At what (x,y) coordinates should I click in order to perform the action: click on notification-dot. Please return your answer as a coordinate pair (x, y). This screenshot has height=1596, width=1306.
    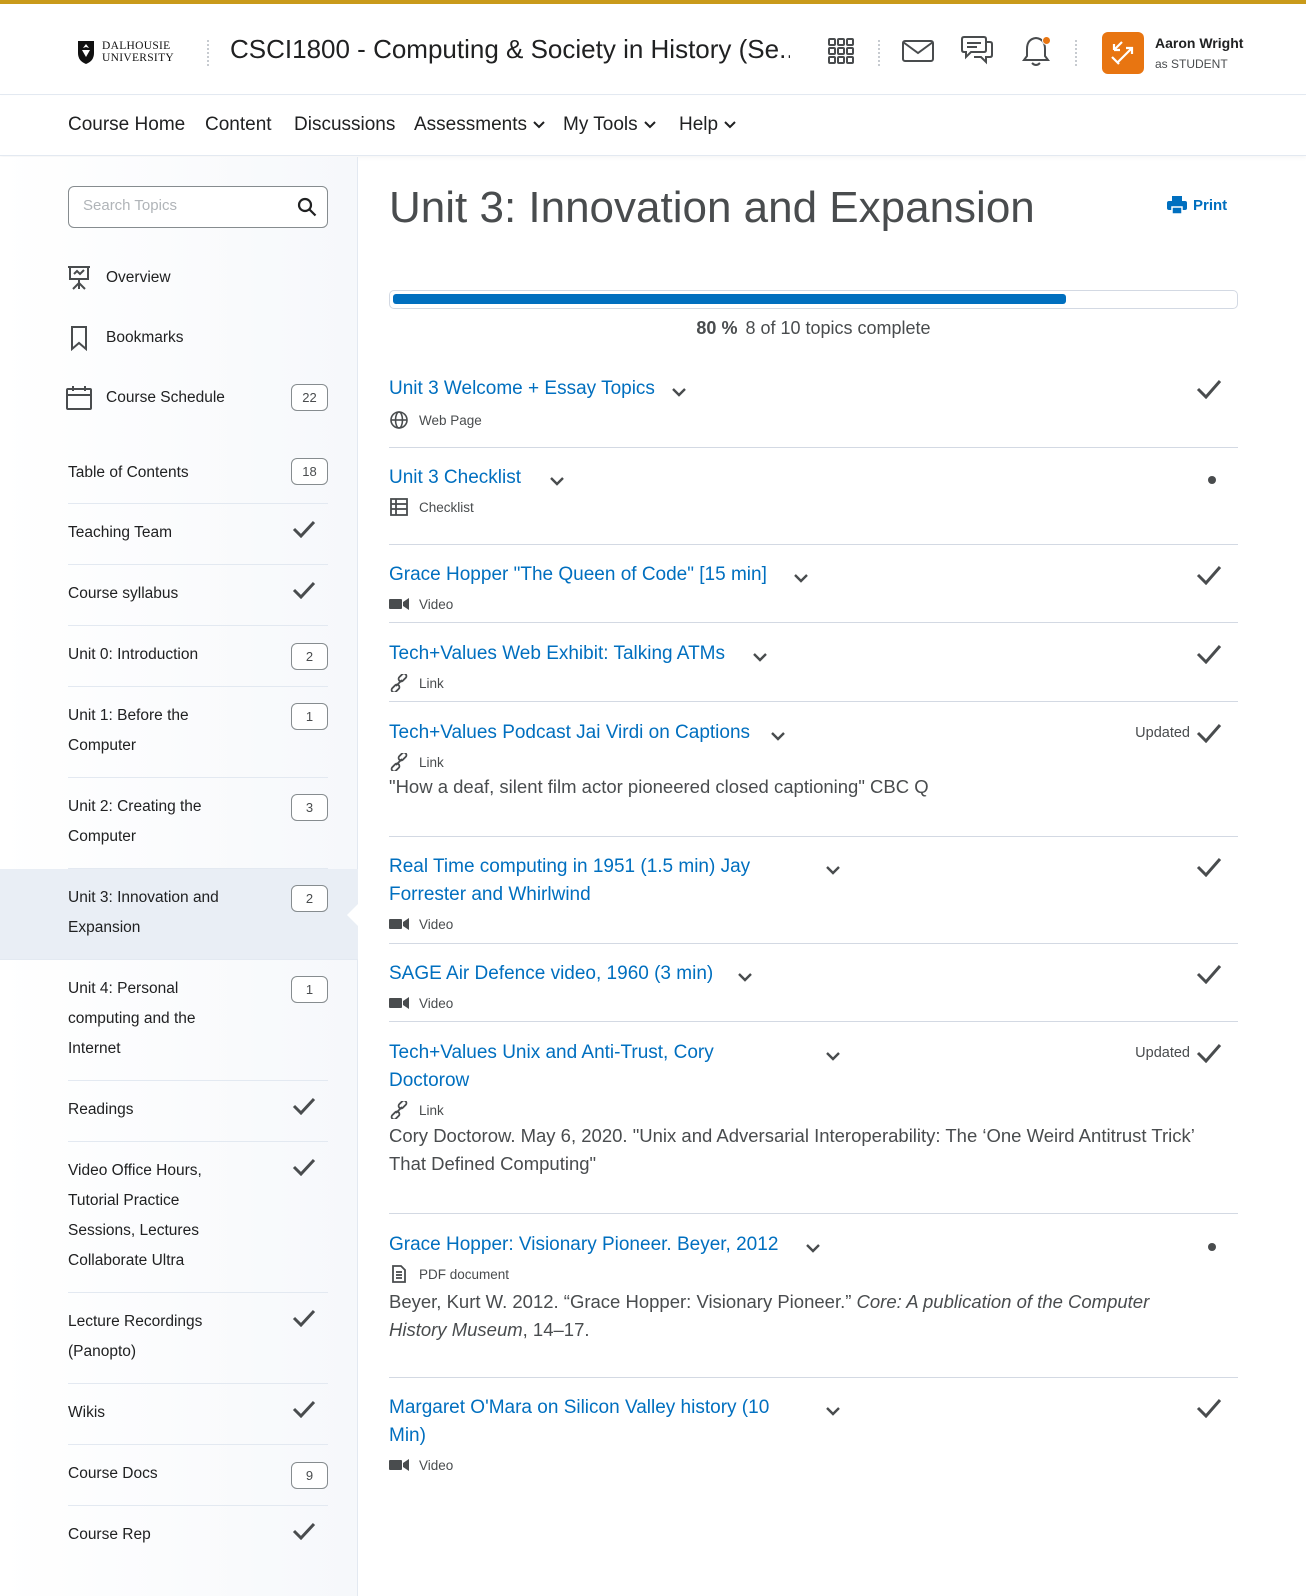
    Looking at the image, I should click on (1046, 40).